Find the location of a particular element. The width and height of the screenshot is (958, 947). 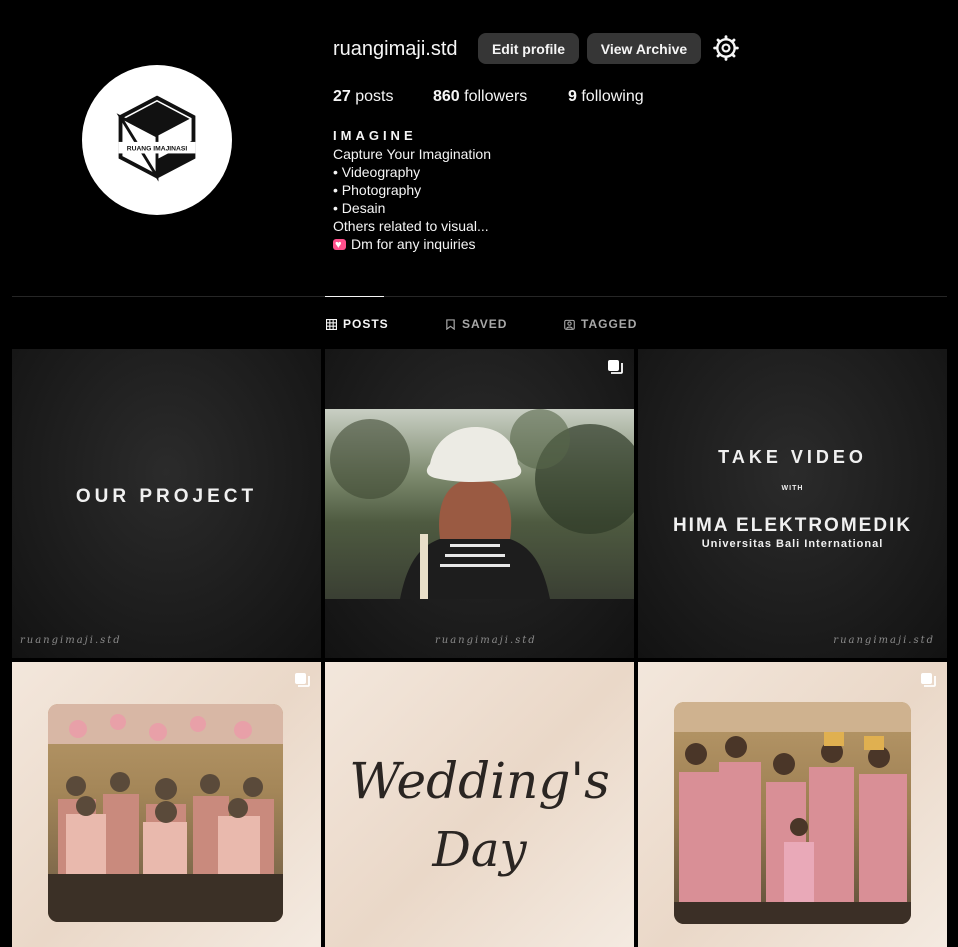

post-3-signature: ruangimaji.std is located at coordinates (884, 640).